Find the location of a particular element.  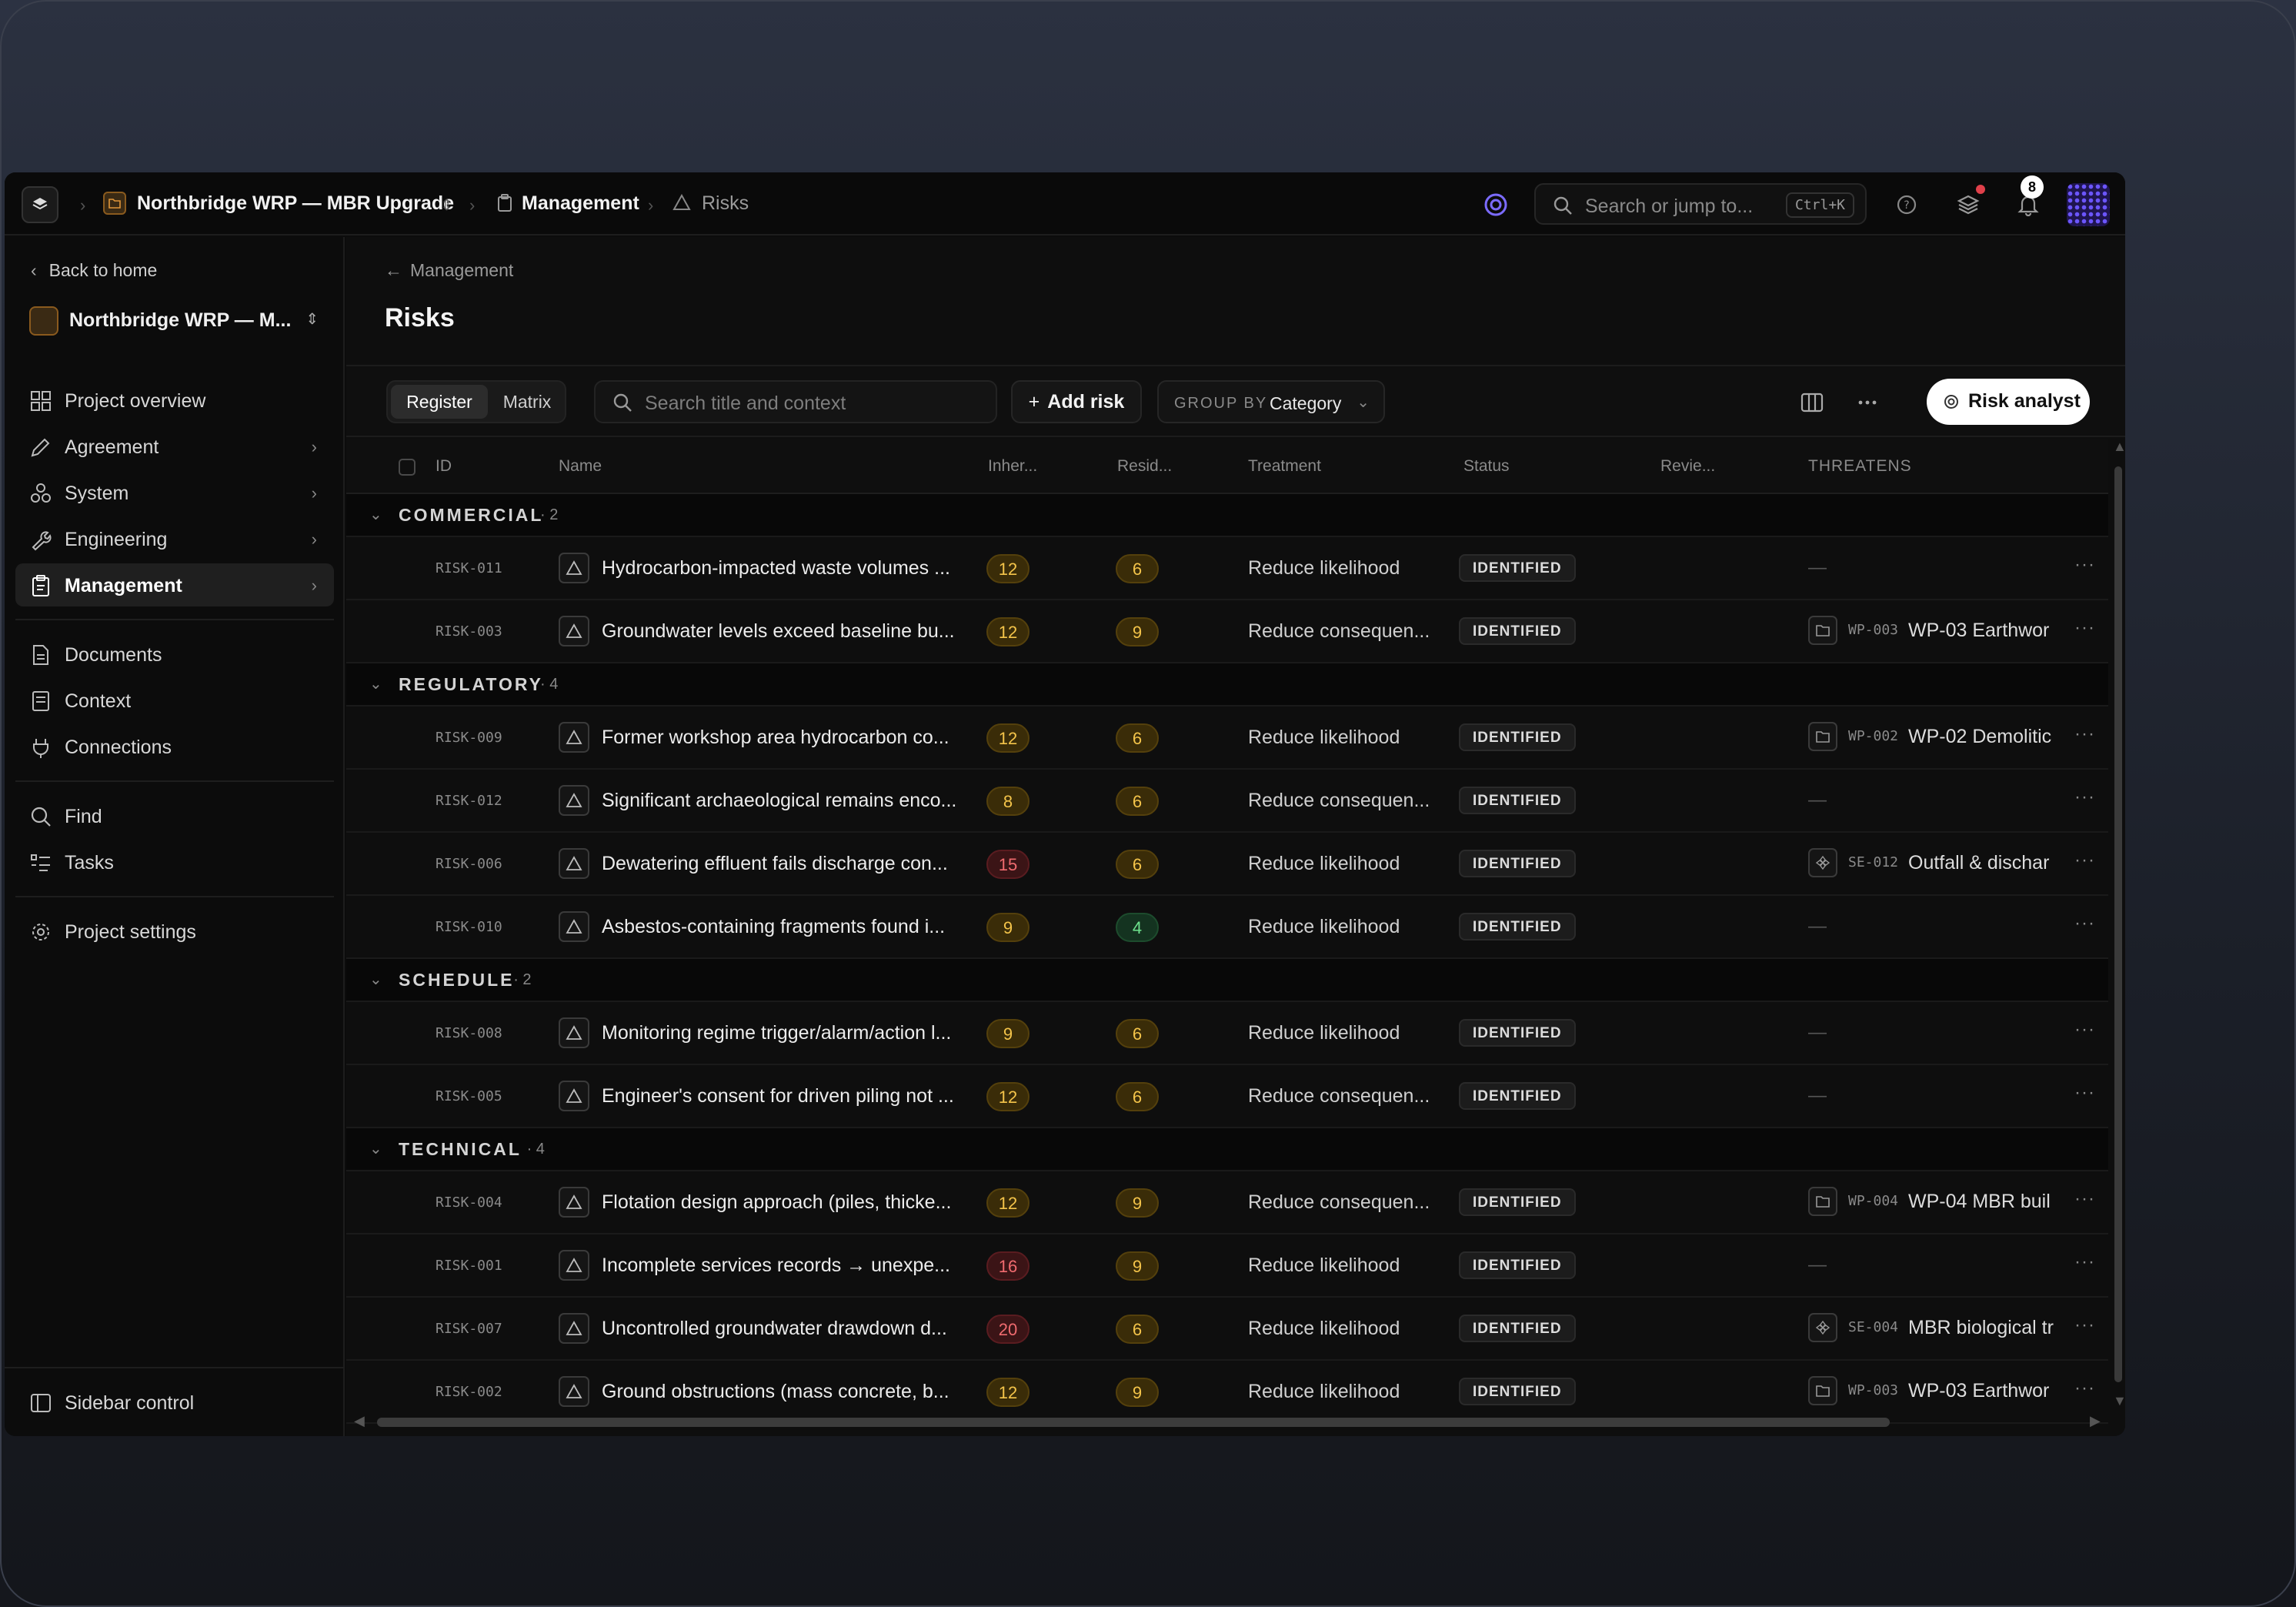

scroll-left-icon: ◀ is located at coordinates (359, 1421).